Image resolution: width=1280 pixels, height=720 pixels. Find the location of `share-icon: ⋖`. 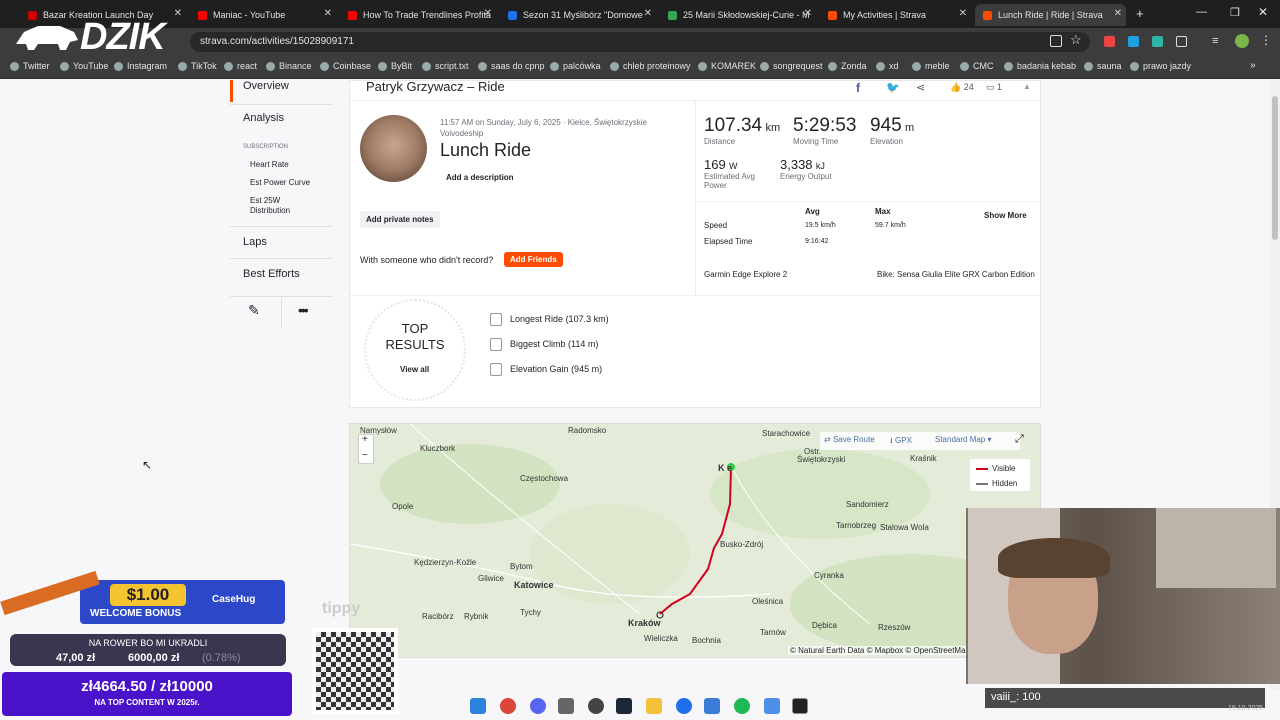

share-icon: ⋖ is located at coordinates (920, 87).